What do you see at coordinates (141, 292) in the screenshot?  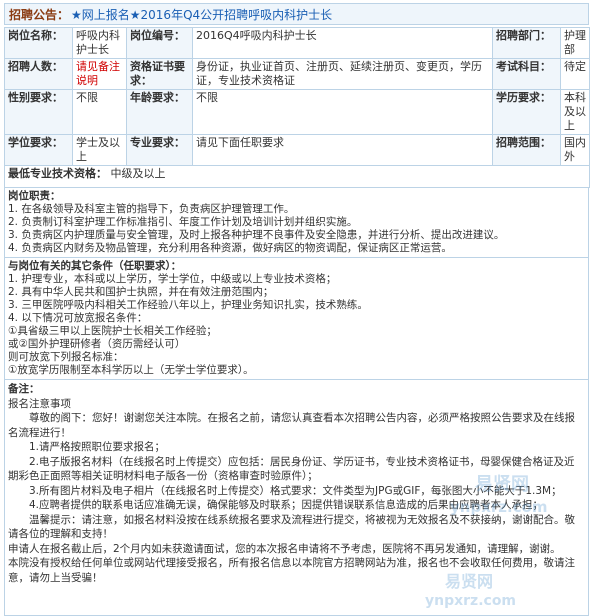 I see `list-item: 2. 具有中华人民共和国护士执照，并在有效注册范围内；` at bounding box center [141, 292].